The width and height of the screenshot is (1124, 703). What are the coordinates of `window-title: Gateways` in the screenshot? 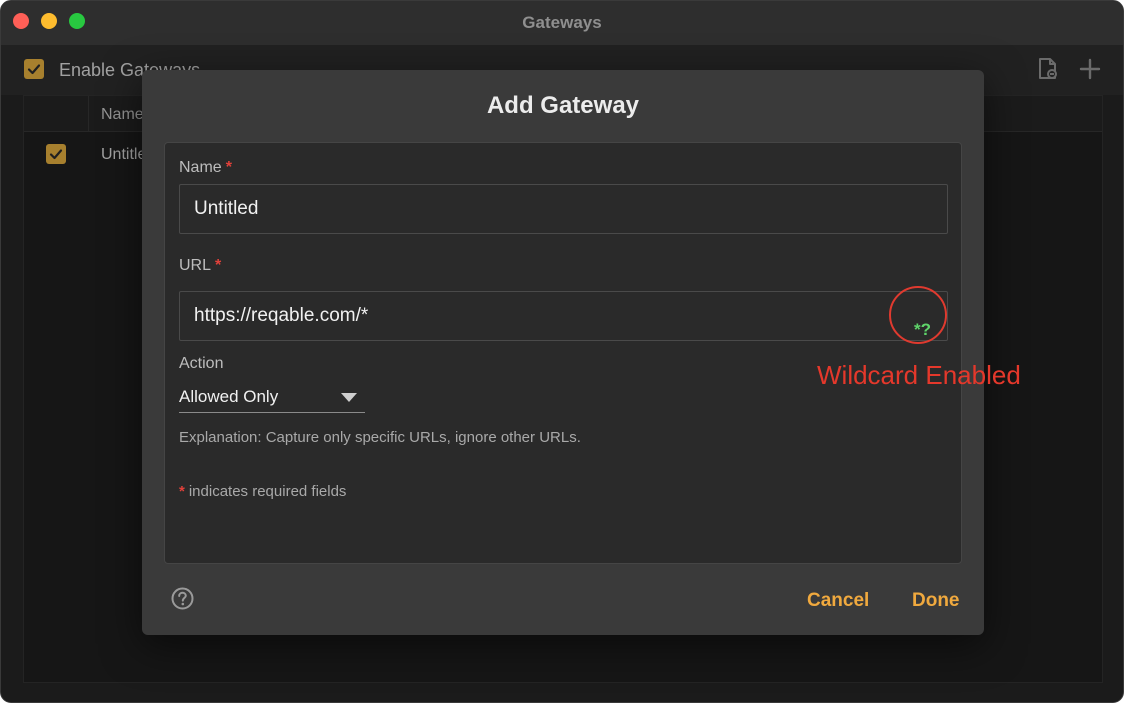 It's located at (562, 22).